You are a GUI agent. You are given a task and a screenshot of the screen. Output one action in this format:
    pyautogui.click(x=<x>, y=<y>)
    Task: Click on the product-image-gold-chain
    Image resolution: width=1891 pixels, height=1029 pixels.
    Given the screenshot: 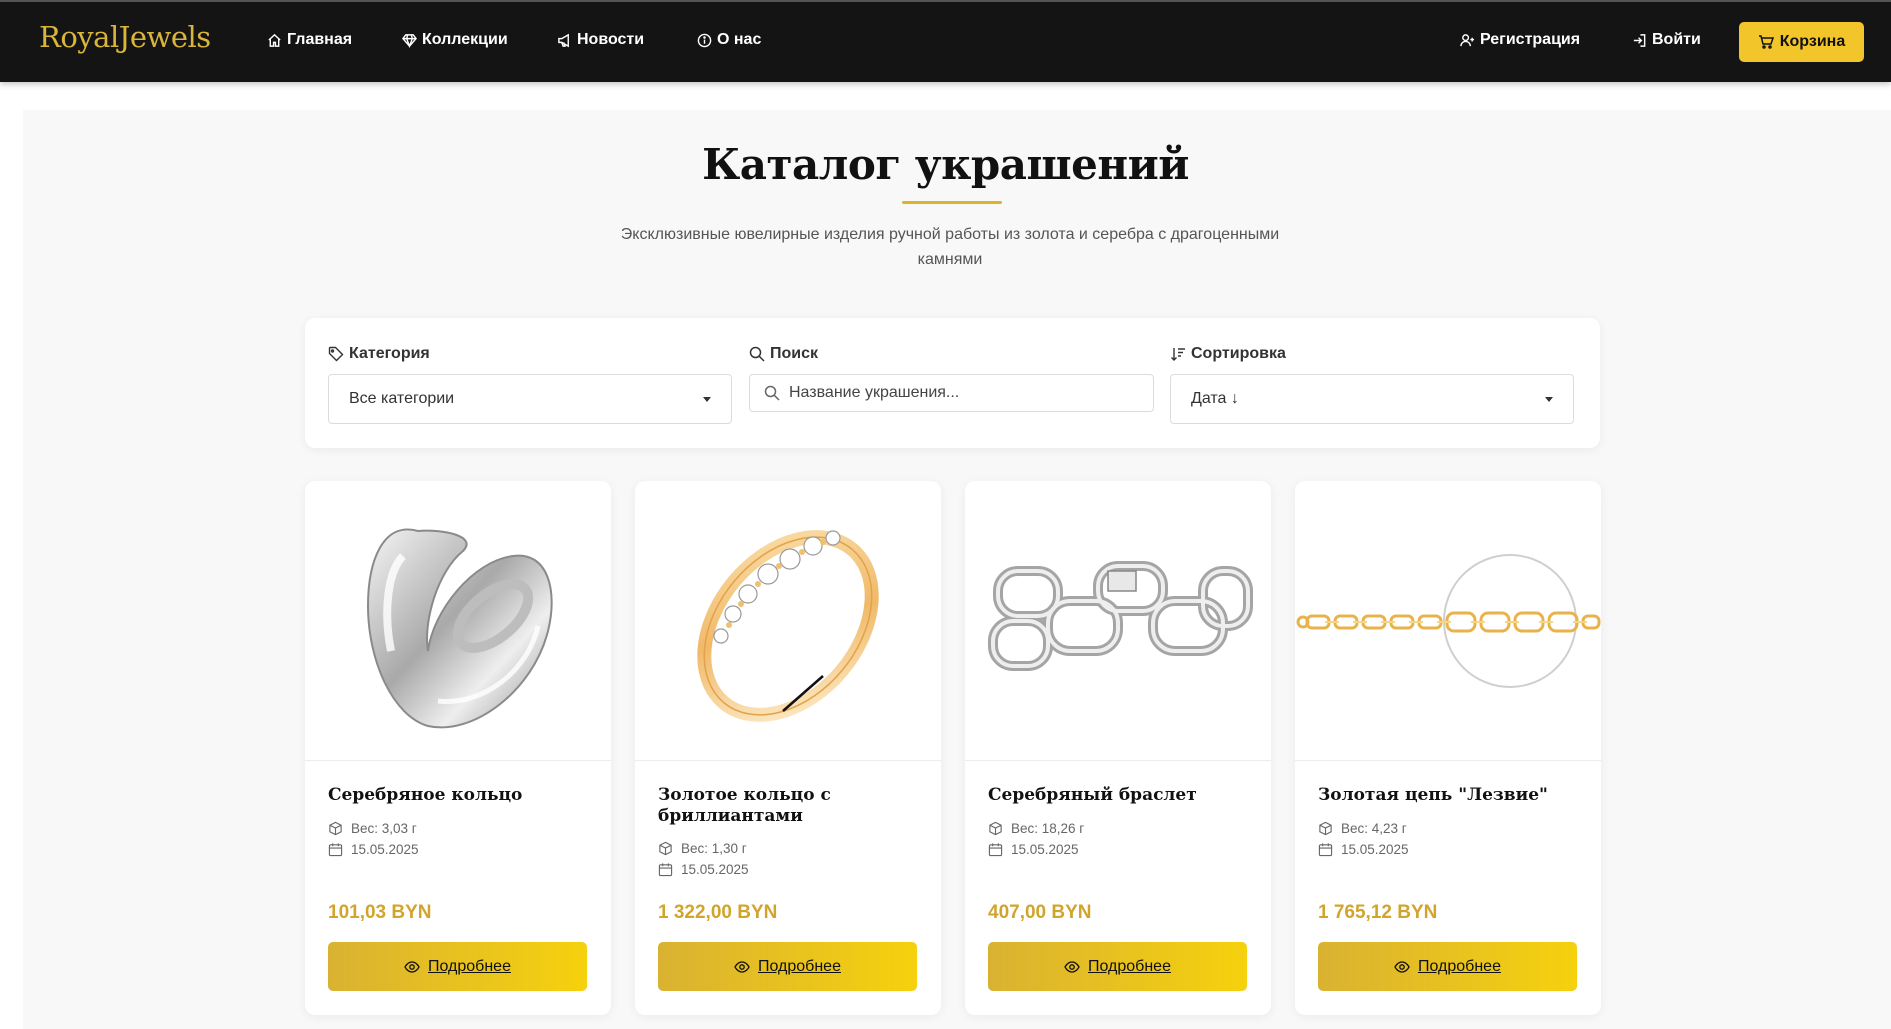 What is the action you would take?
    pyautogui.click(x=1448, y=621)
    